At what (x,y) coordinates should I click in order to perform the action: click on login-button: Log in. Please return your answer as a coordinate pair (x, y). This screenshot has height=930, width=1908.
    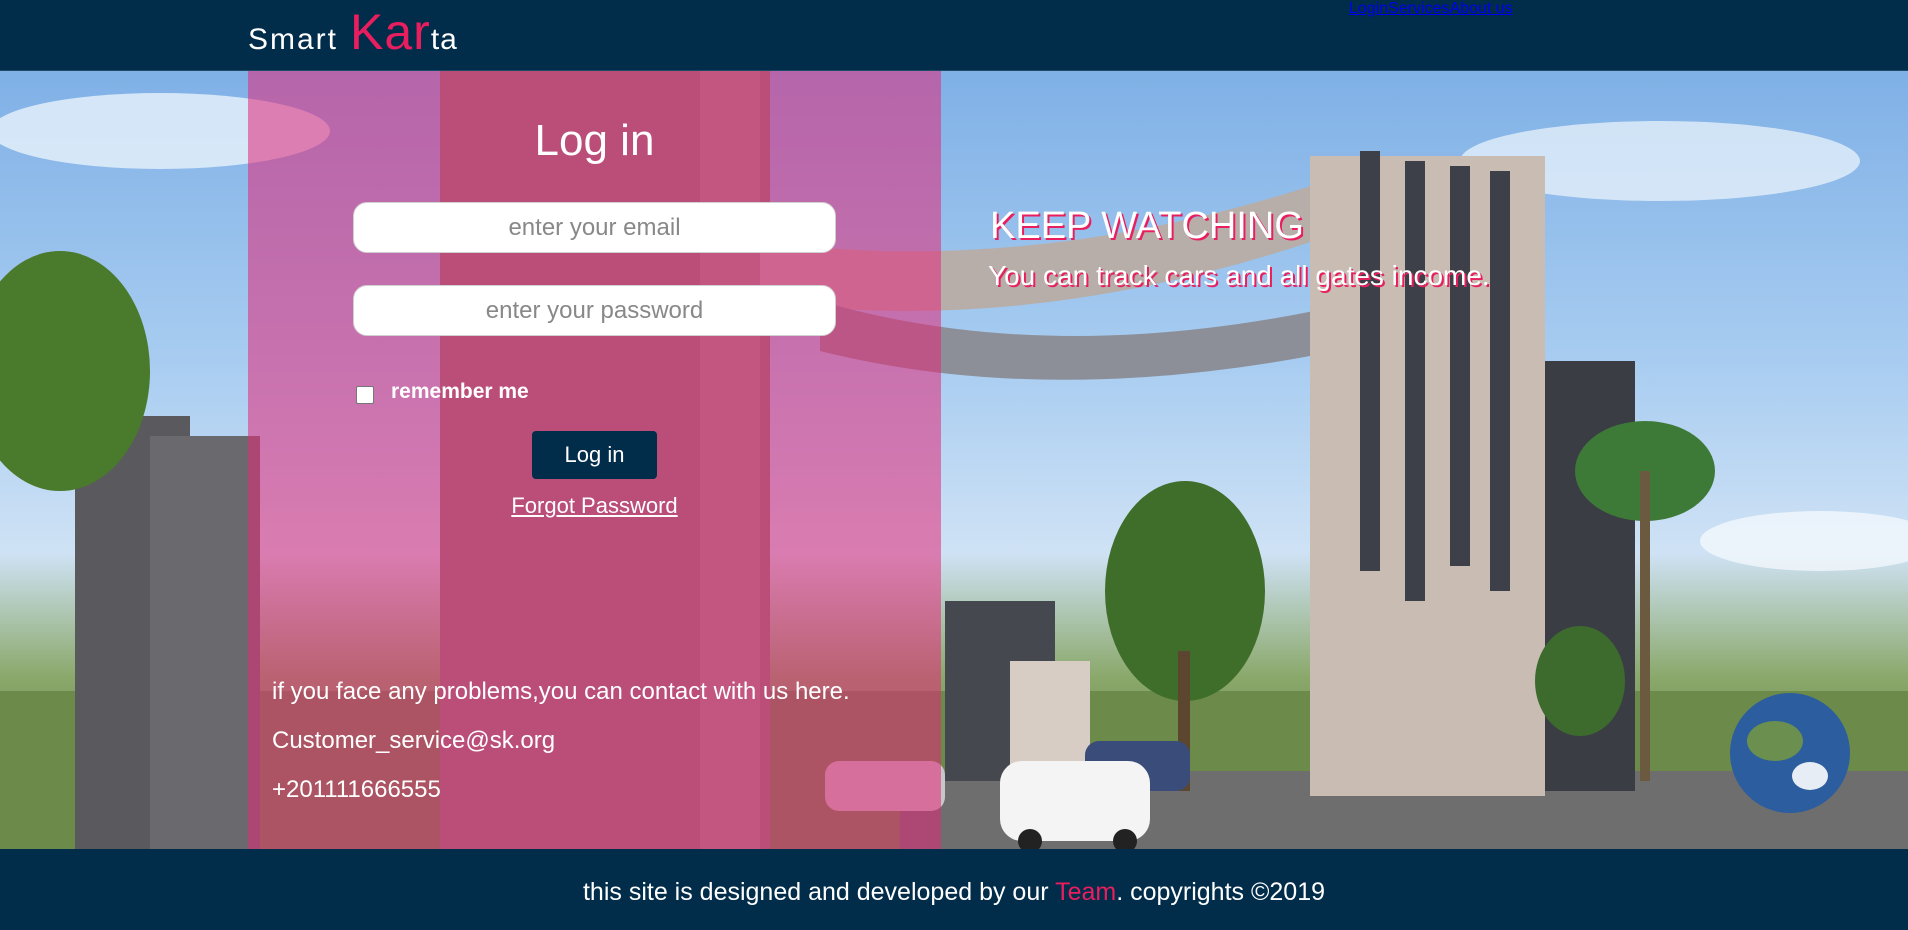
    Looking at the image, I should click on (594, 455).